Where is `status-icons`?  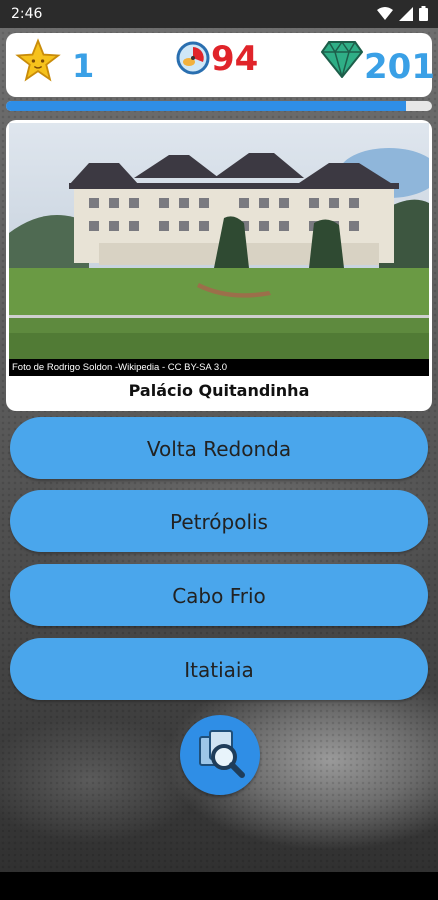
status-icons is located at coordinates (402, 13).